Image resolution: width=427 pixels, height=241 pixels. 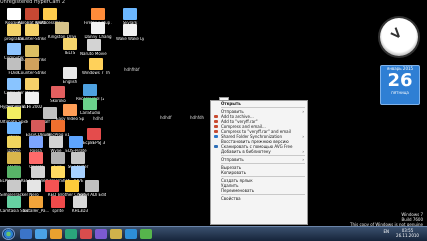 I want to click on recording-watermark: Unregistered HyperCam 2, so click(x=33, y=2).